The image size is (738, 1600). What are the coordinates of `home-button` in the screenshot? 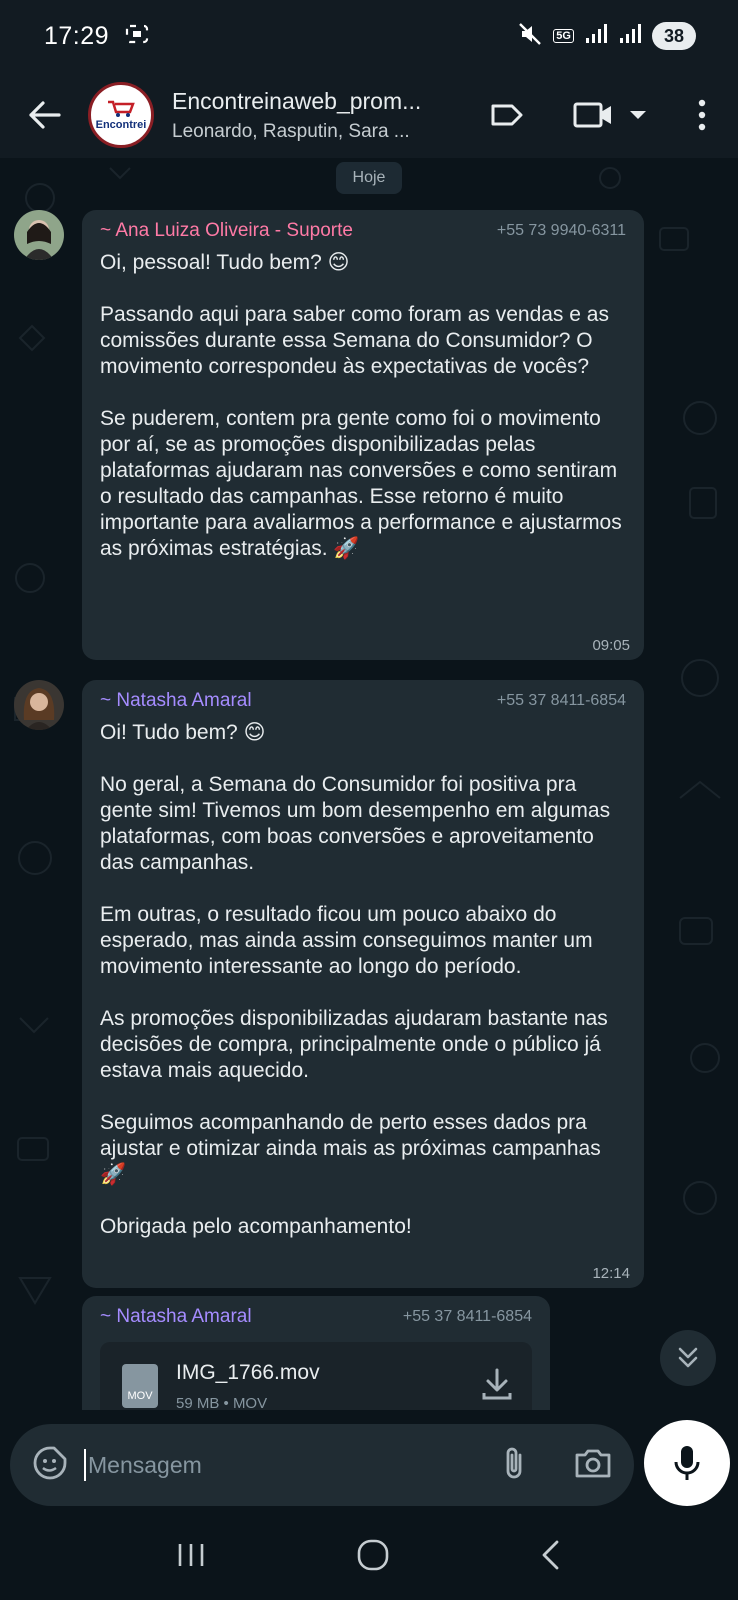 It's located at (373, 1557).